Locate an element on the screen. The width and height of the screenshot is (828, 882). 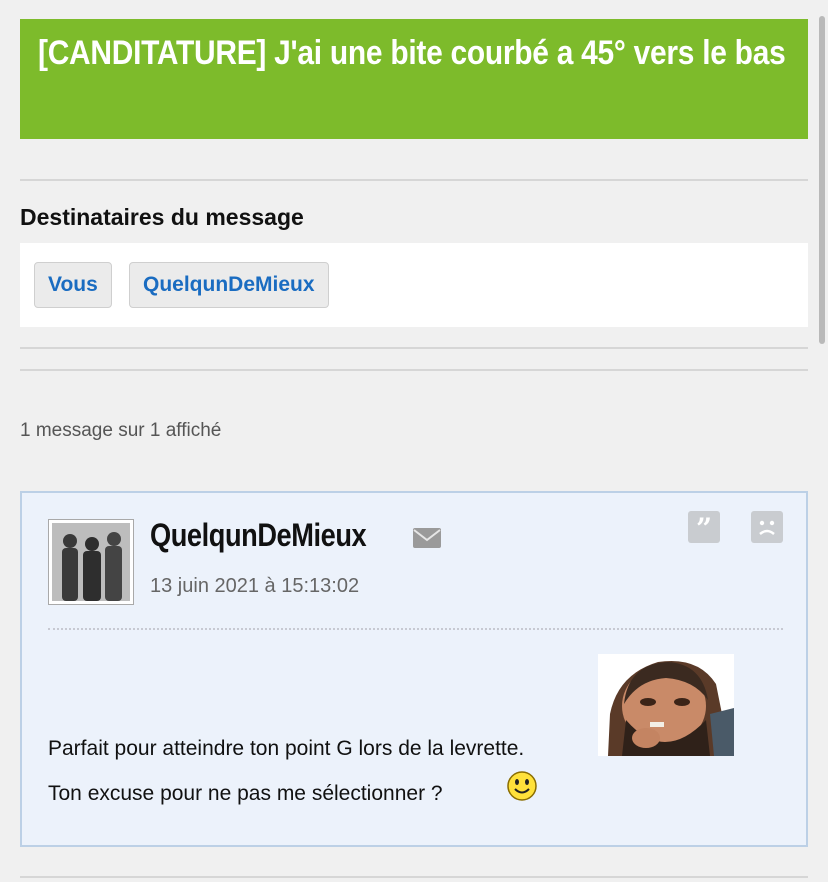
message-line-2: Ton excuse pour ne pas me sélectionner ? is located at coordinates (245, 793).